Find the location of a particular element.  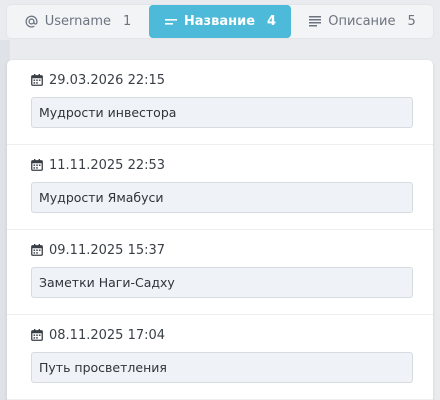

entry-title-field: Заметки Наги-Садху is located at coordinates (222, 282).